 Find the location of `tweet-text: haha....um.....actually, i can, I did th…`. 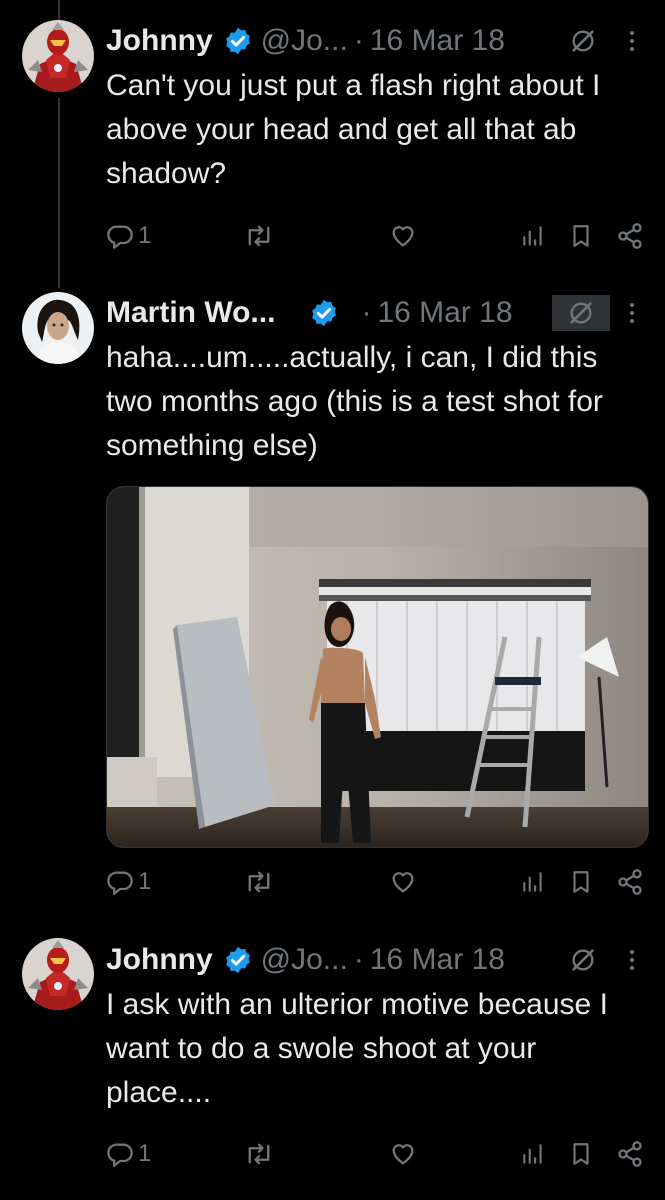

tweet-text: haha....um.....actually, i can, I did th… is located at coordinates (354, 401).